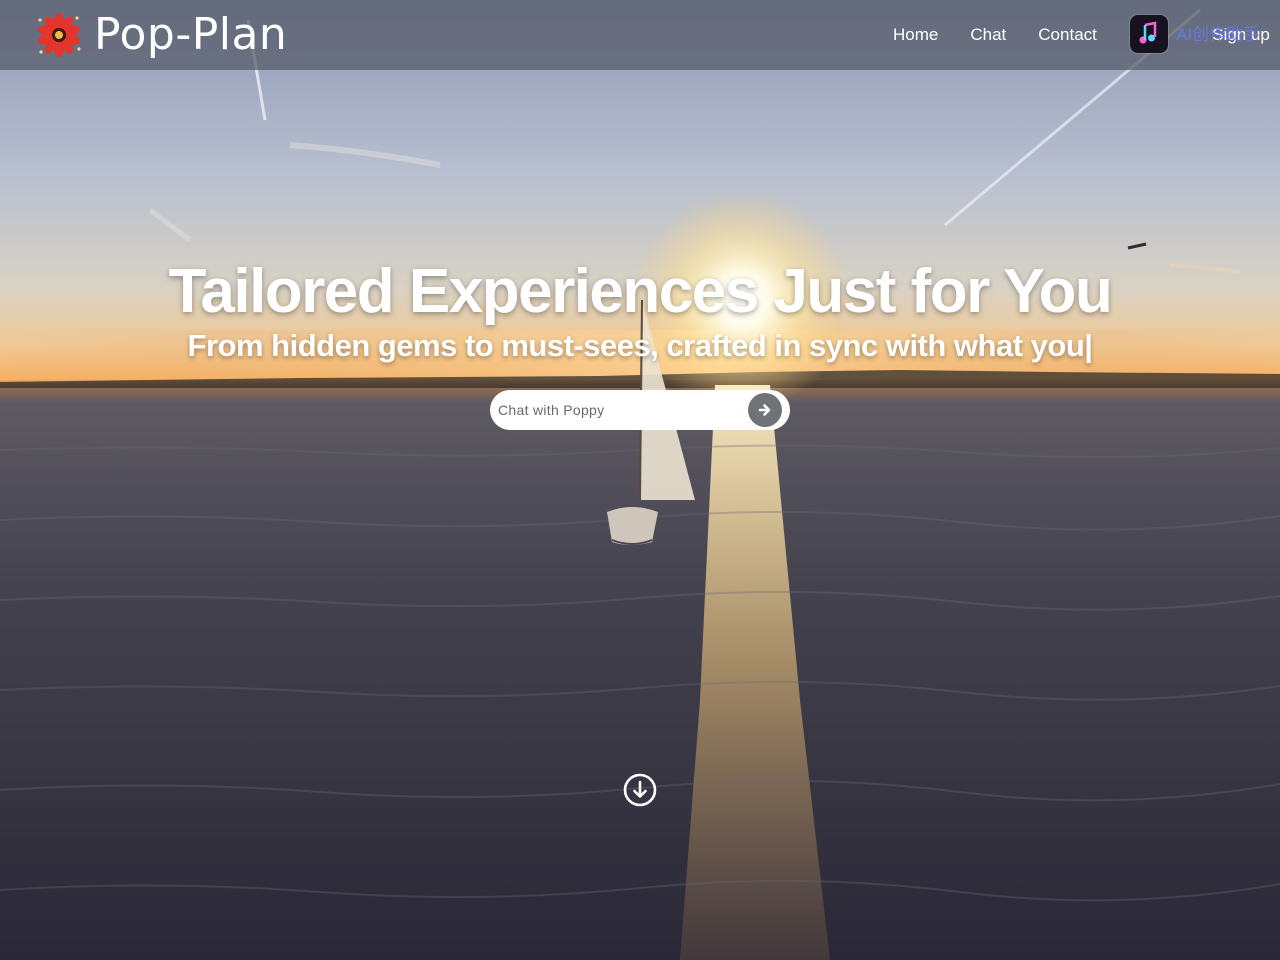 The width and height of the screenshot is (1280, 960). I want to click on ai-creator-badge-icon, so click(1149, 34).